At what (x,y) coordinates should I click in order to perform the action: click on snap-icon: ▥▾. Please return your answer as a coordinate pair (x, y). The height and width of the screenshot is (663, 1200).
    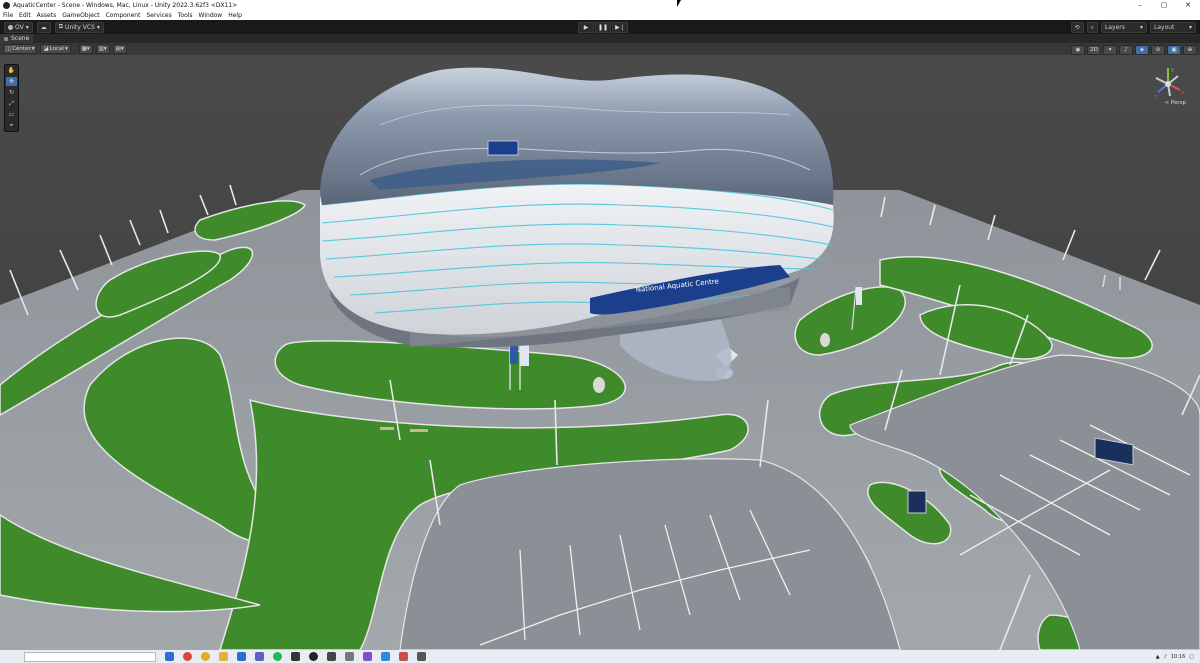
    Looking at the image, I should click on (102, 49).